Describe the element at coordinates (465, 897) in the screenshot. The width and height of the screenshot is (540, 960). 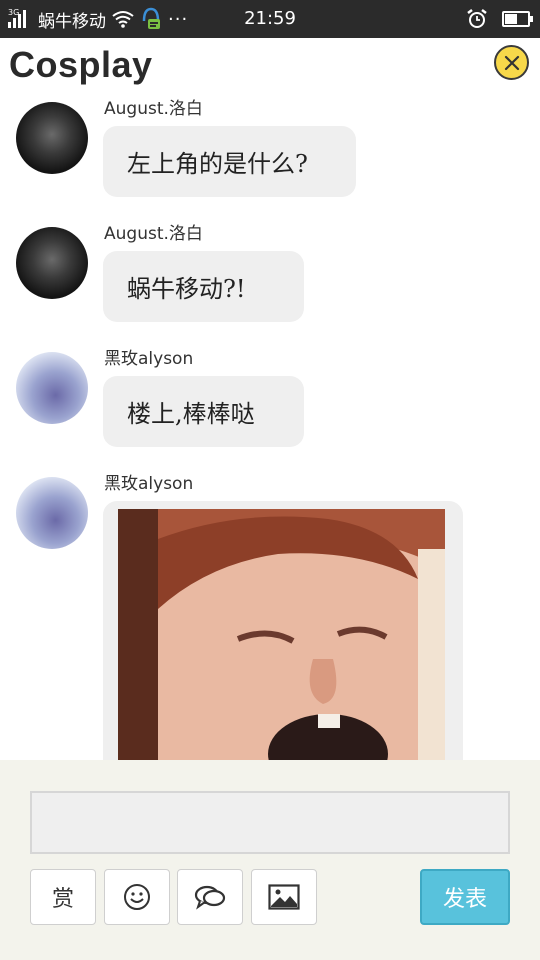
I see `post-button: 发表` at that location.